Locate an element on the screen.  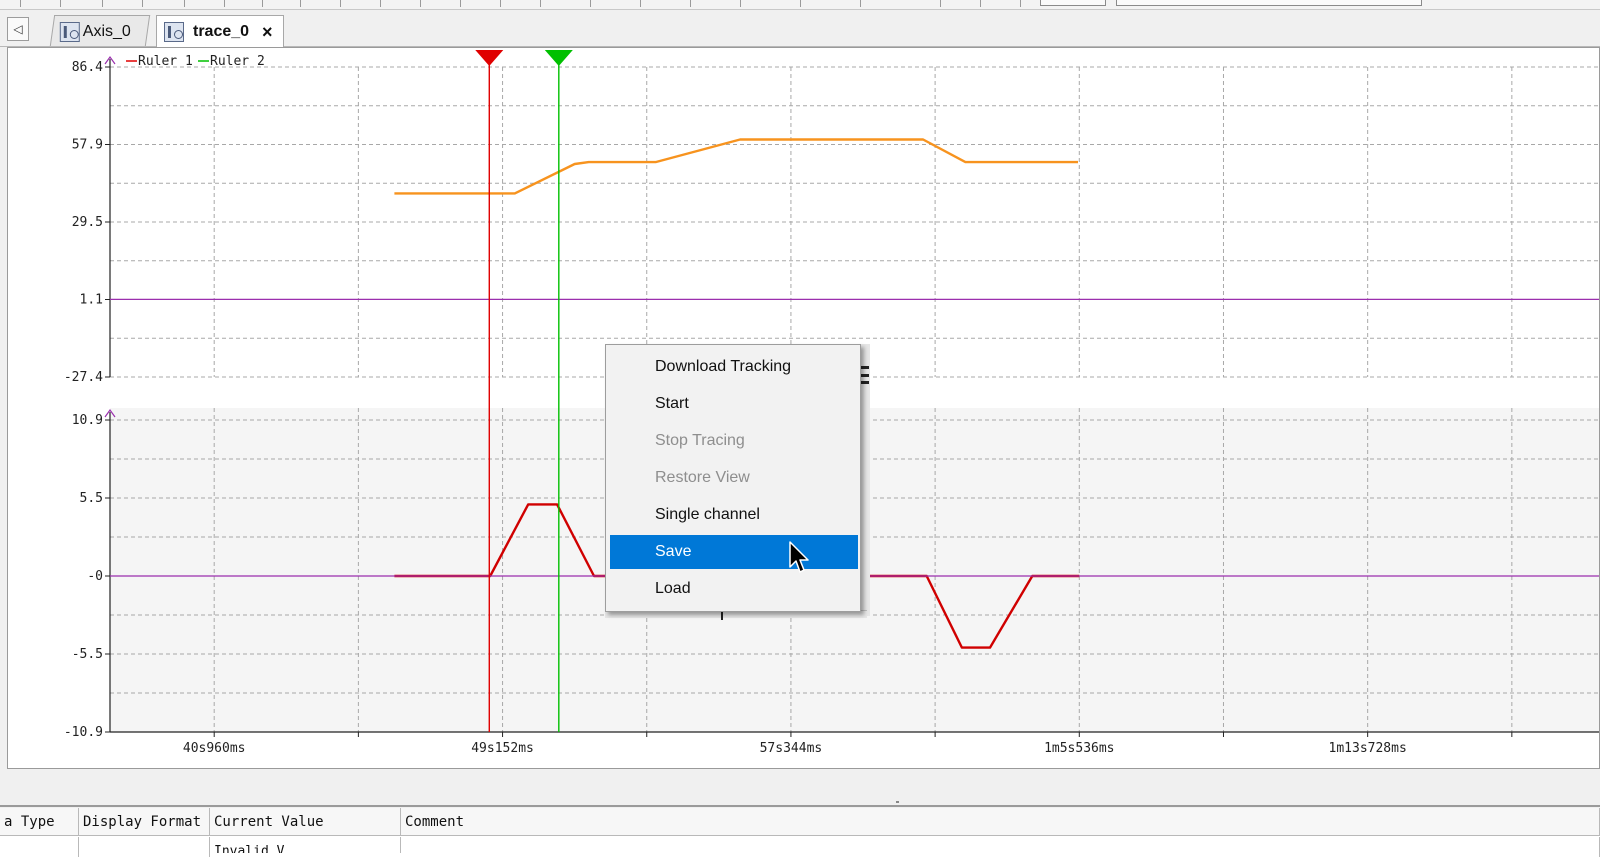
y-tick-label: -10.9 is located at coordinates (83, 732).